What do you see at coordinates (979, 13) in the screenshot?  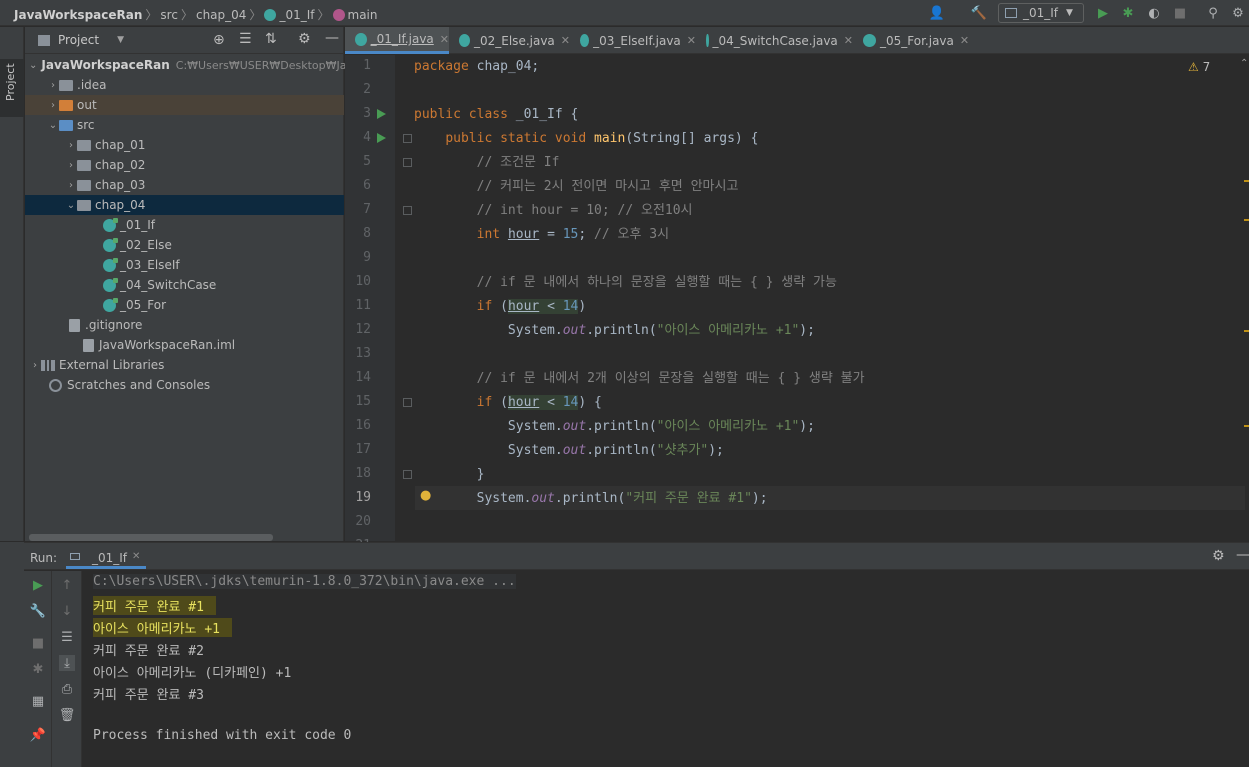 I see `build-hammer-icon: 🔨` at bounding box center [979, 13].